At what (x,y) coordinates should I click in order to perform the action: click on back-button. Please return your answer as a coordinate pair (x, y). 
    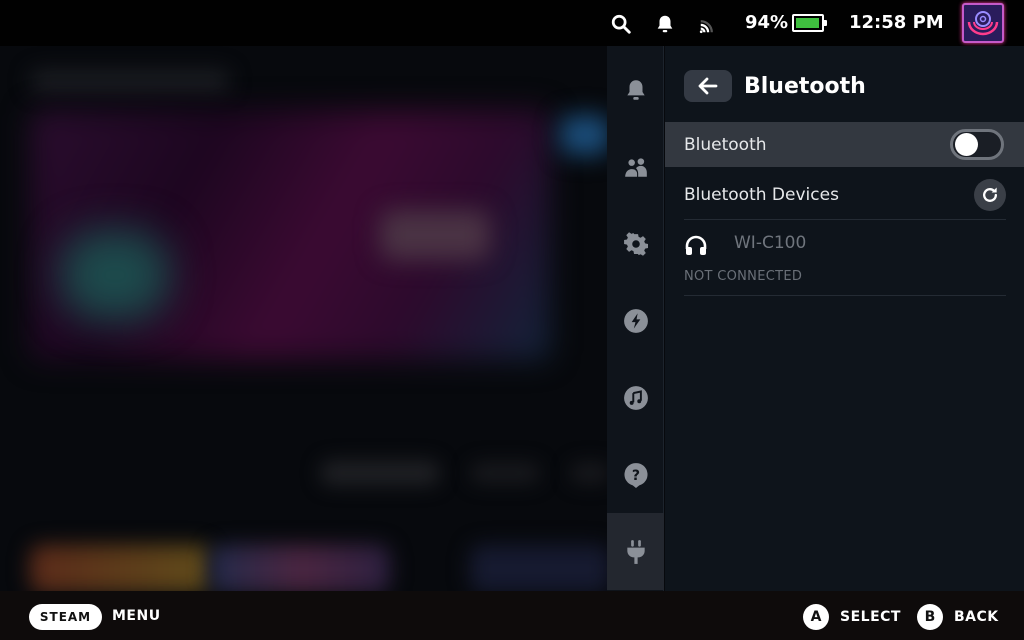
    Looking at the image, I should click on (708, 86).